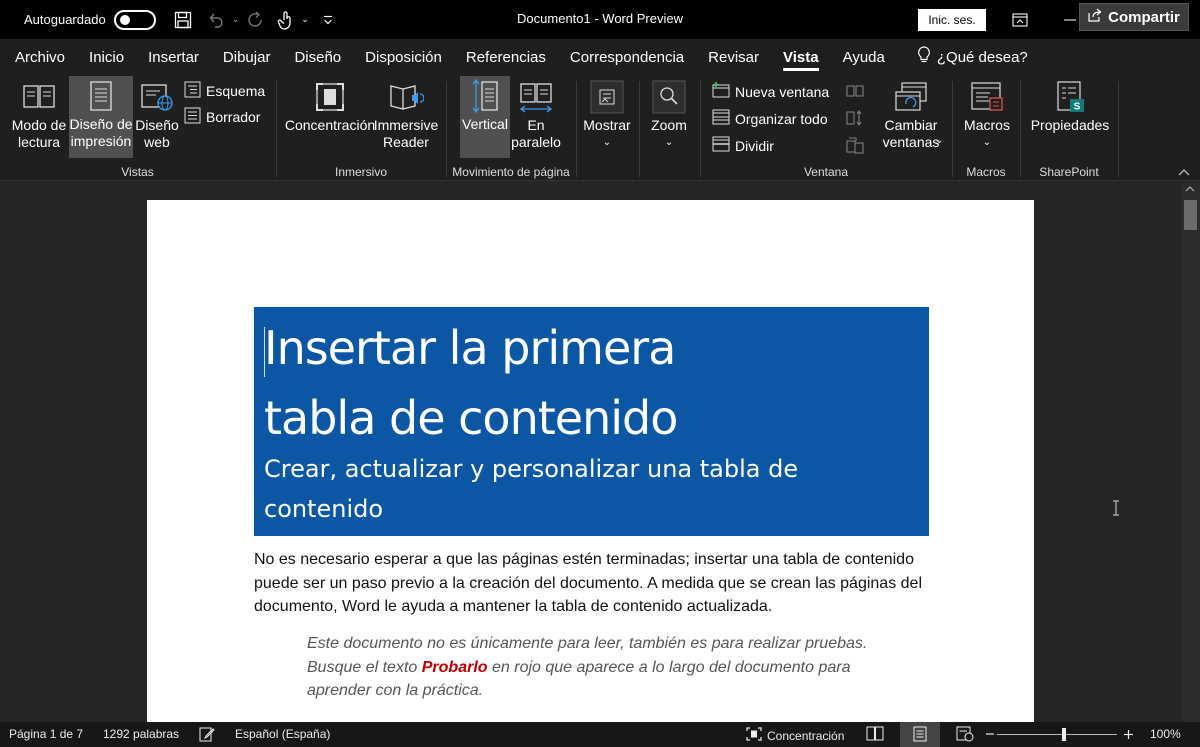  Describe the element at coordinates (1064, 734) in the screenshot. I see `zoom-slider-thumb` at that location.